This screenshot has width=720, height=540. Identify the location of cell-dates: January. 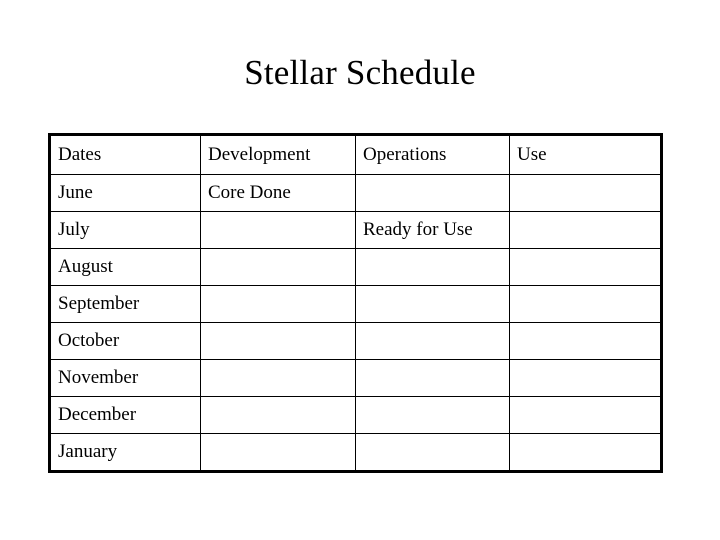
(125, 452).